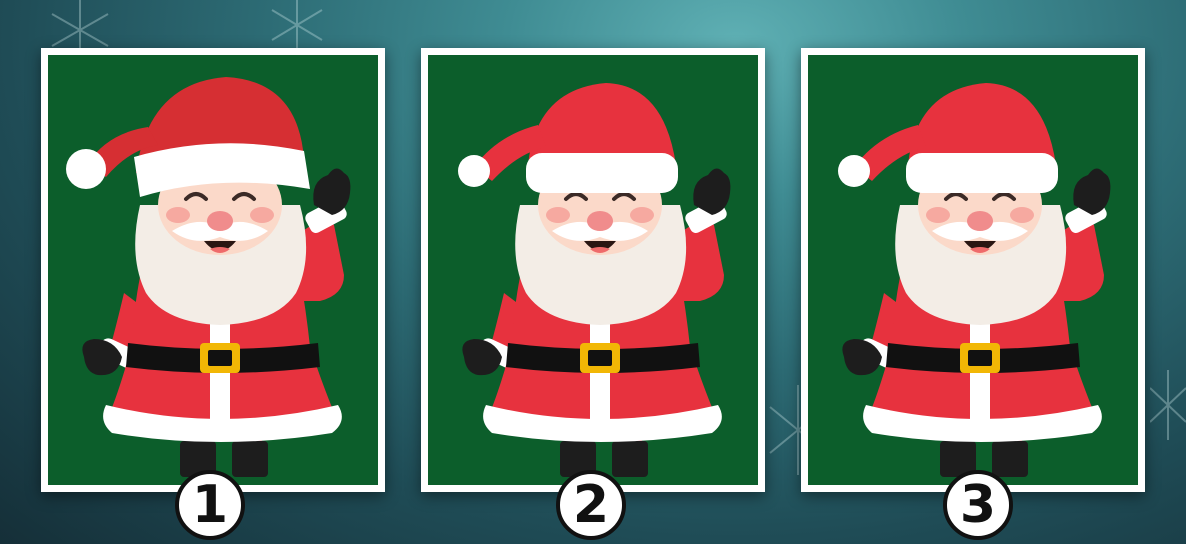 The image size is (1186, 544). I want to click on option-number-badge-3: 3, so click(978, 505).